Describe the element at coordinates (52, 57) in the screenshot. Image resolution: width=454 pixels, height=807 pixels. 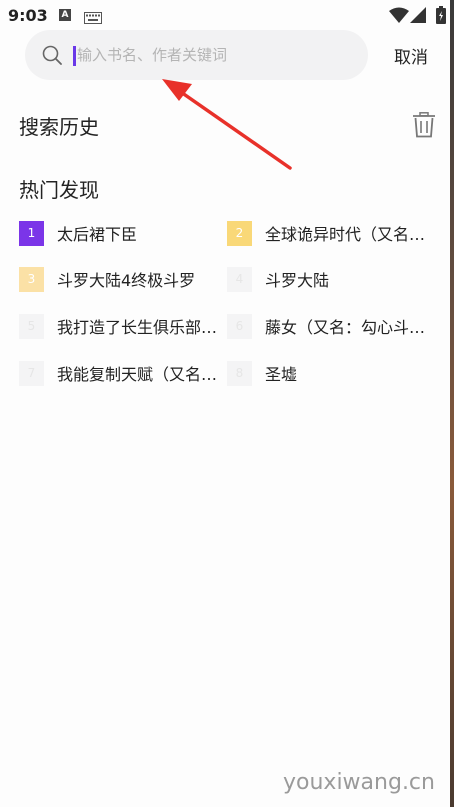
I see `search-icon` at that location.